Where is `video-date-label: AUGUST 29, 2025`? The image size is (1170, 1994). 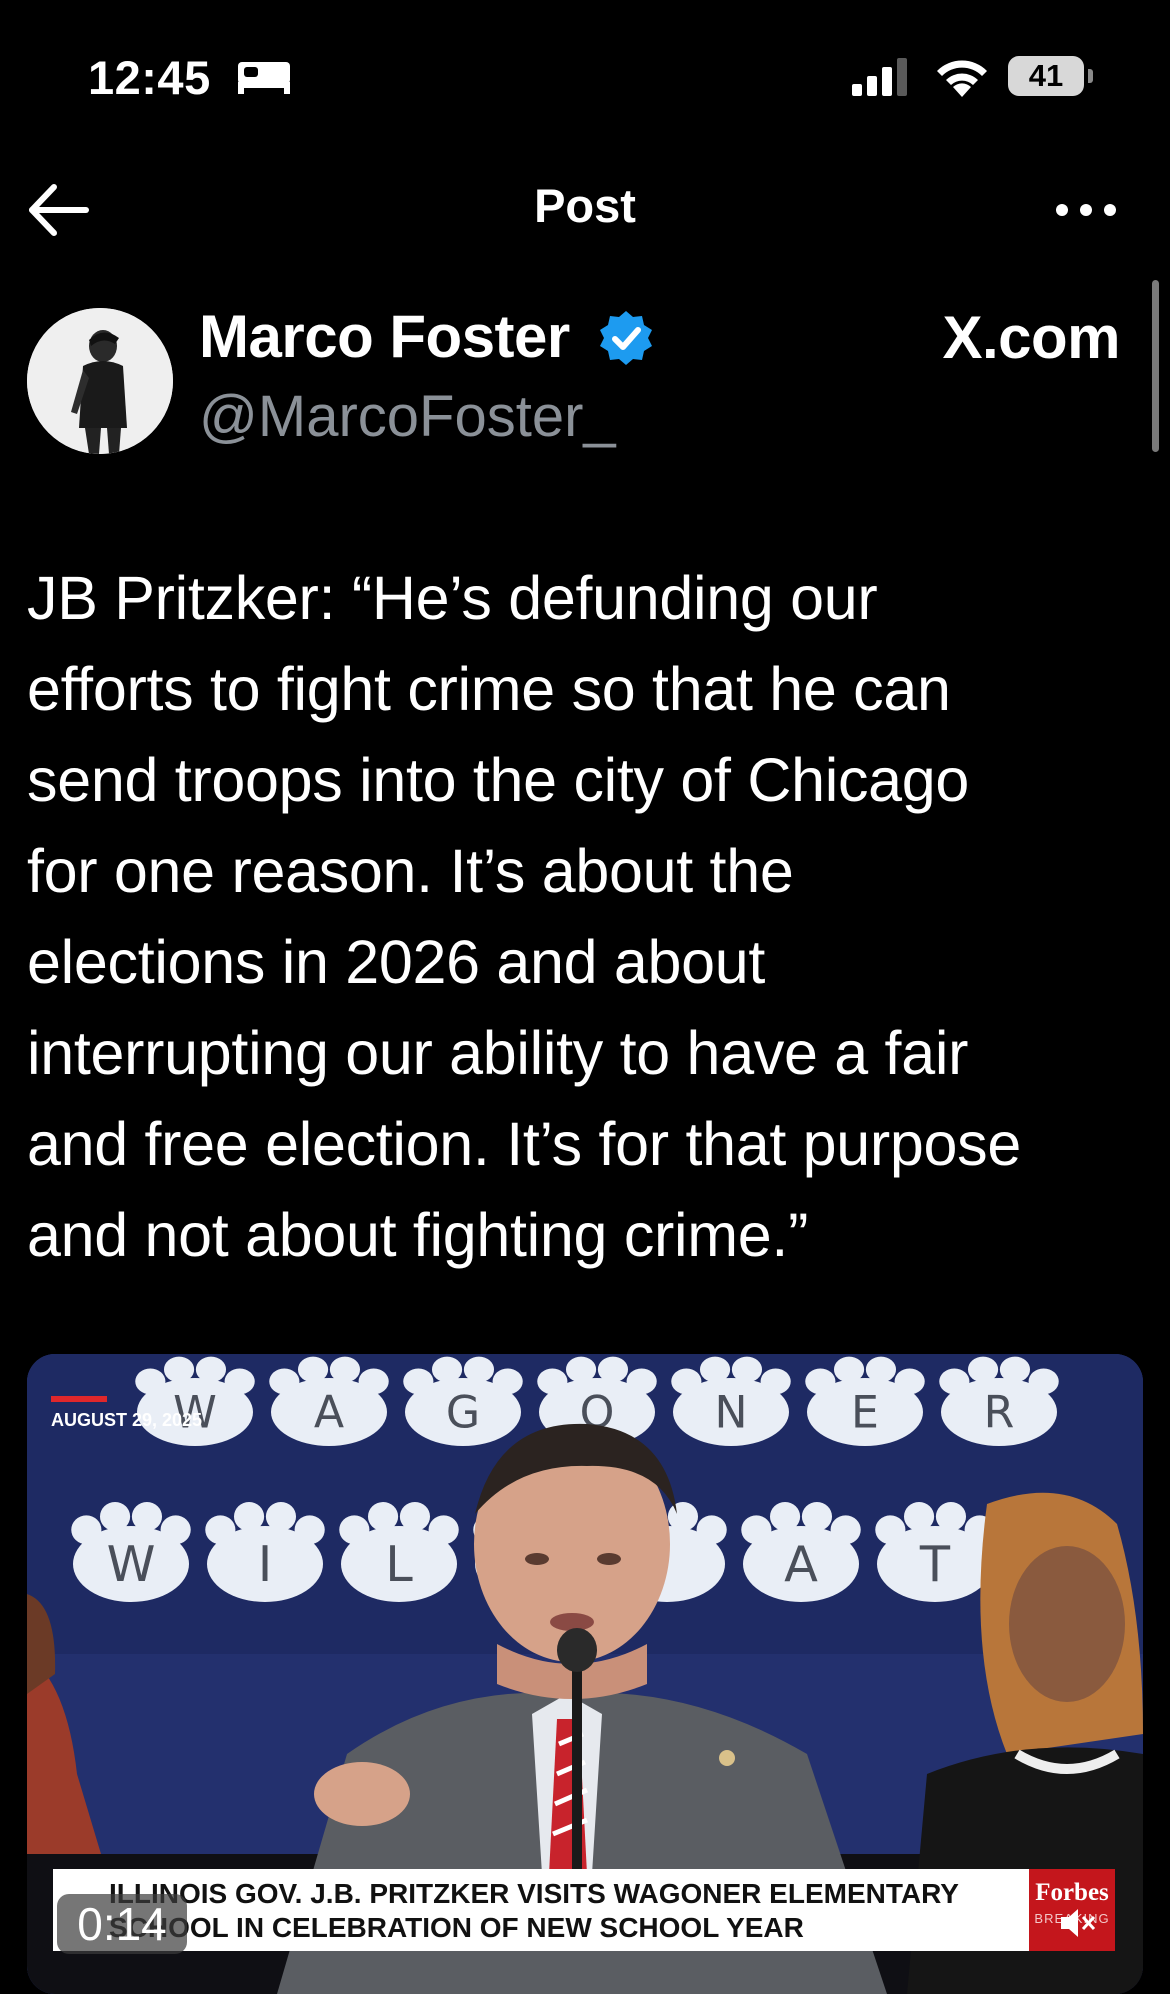 video-date-label: AUGUST 29, 2025 is located at coordinates (127, 1420).